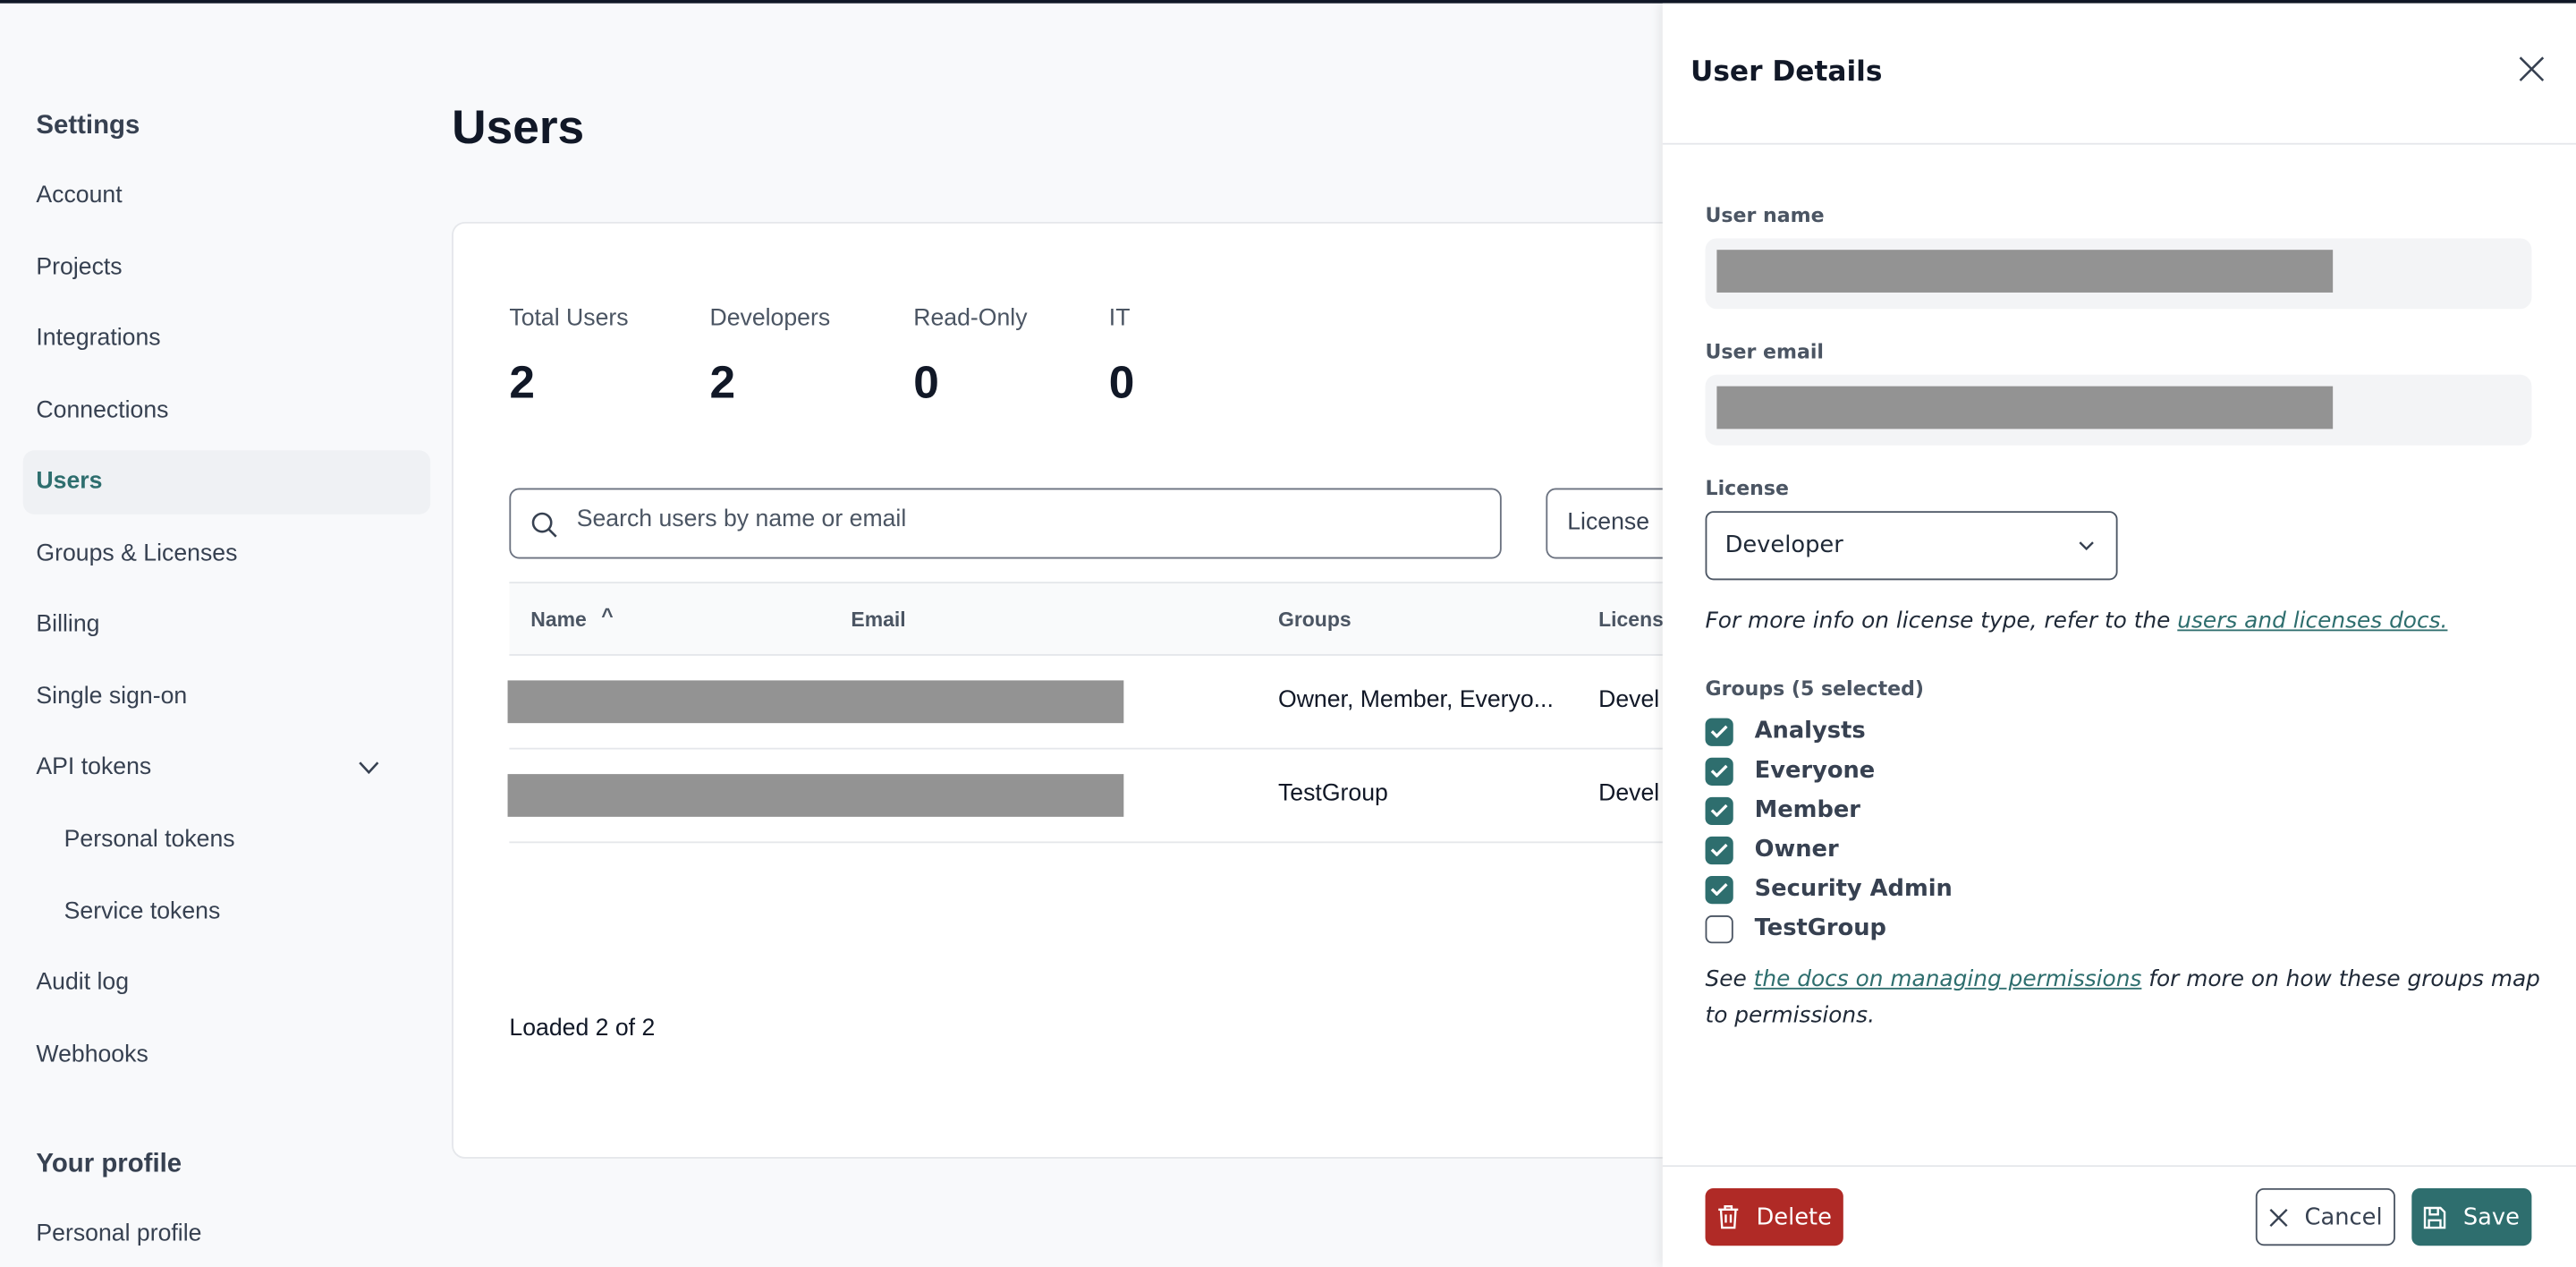 Image resolution: width=2576 pixels, height=1267 pixels. I want to click on sidebar-item-single-sign-on: Single sign-on, so click(227, 698).